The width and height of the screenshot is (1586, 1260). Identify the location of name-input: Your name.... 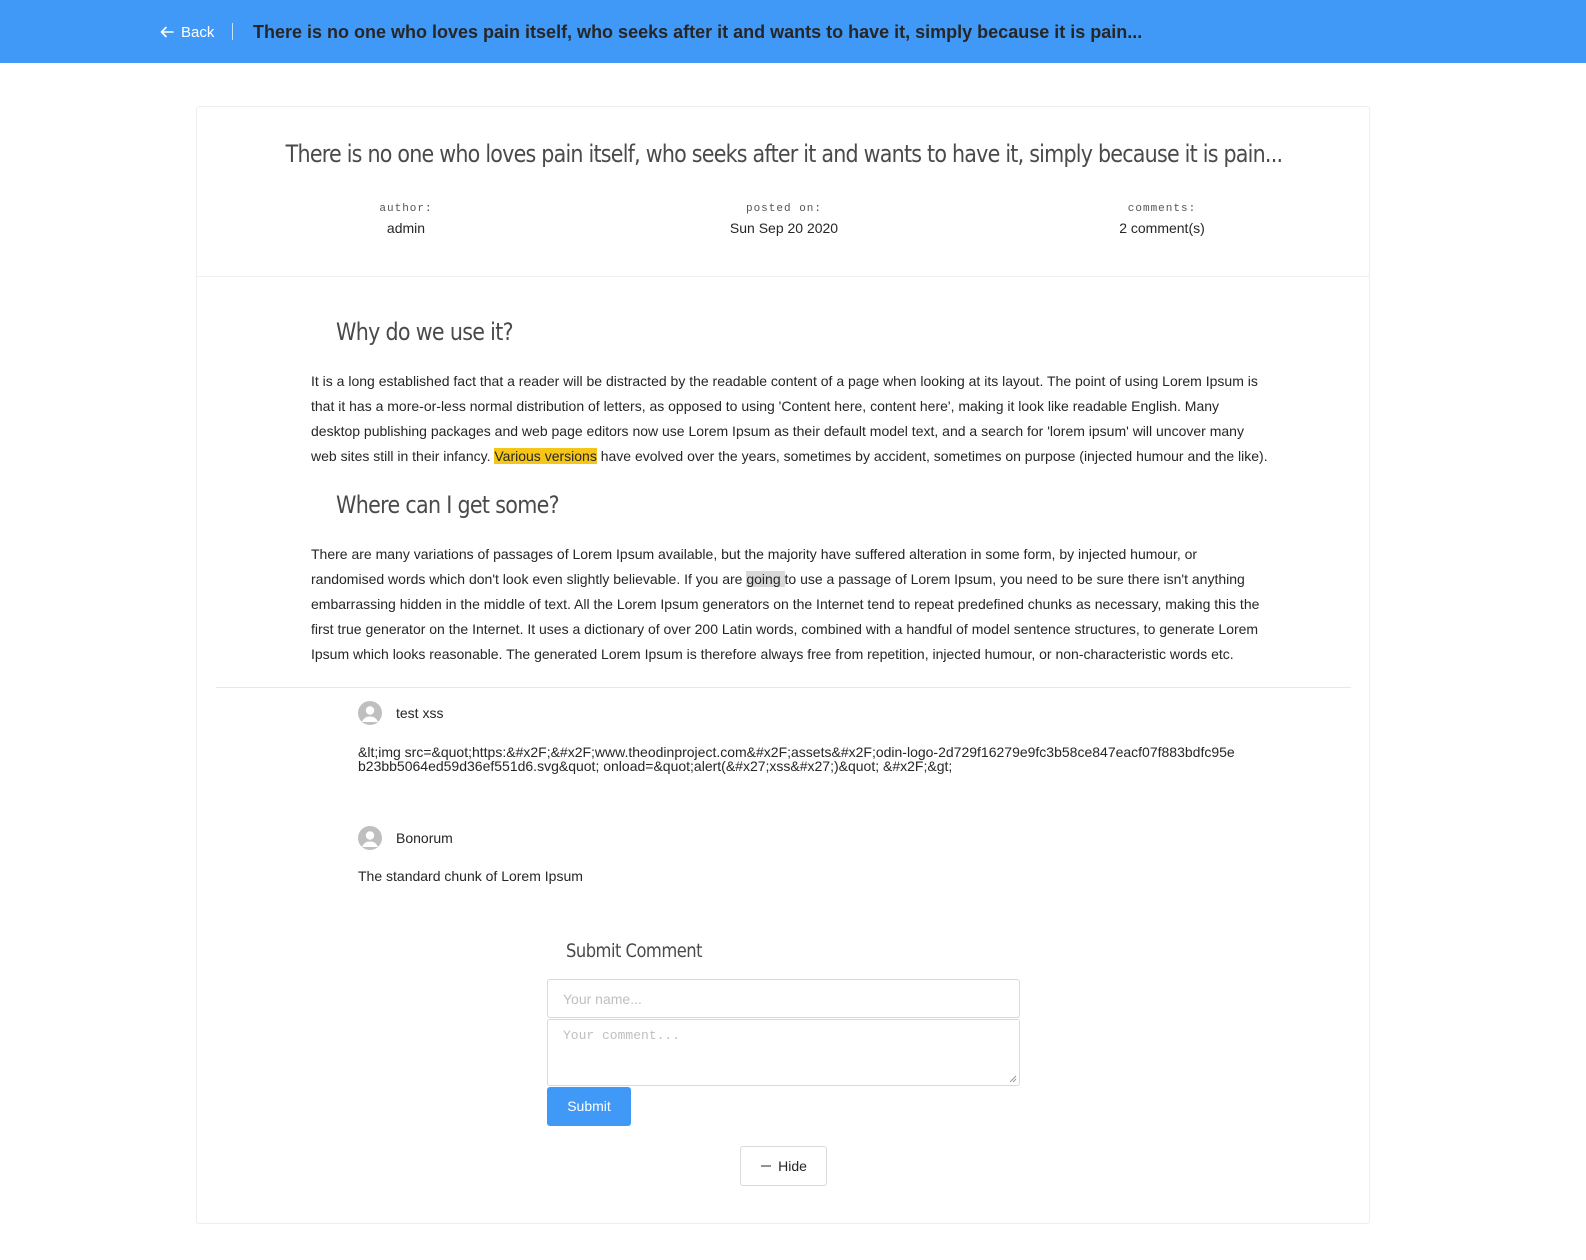
(783, 998).